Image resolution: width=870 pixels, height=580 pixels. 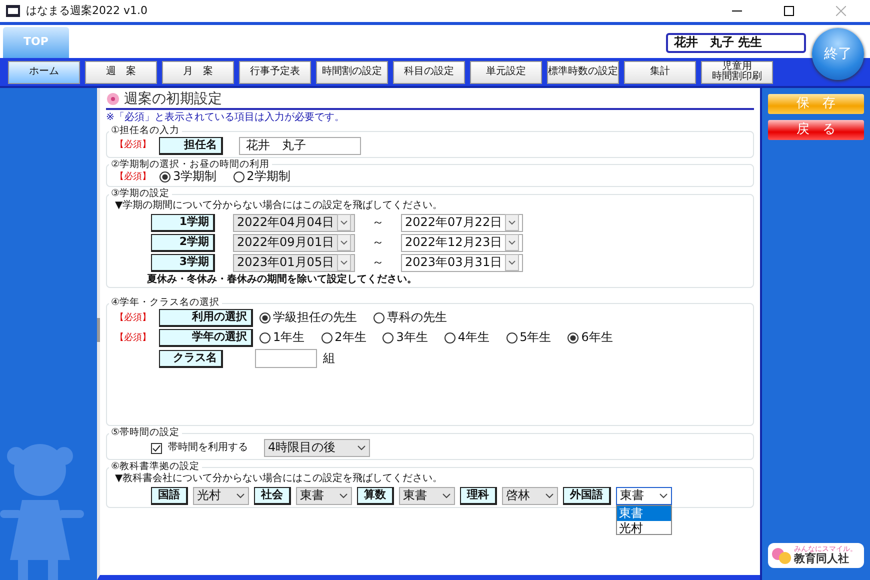 I want to click on nav-button: 行事予定表, so click(x=275, y=72).